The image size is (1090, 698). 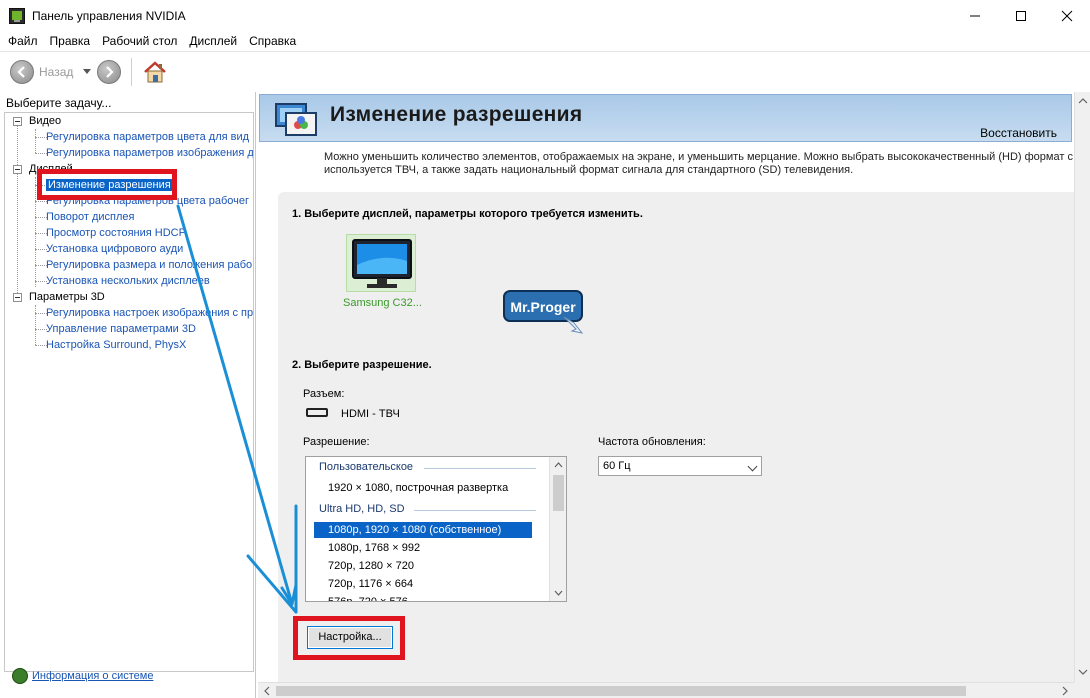 What do you see at coordinates (92, 676) in the screenshot?
I see `system-info-label: Информация о системе` at bounding box center [92, 676].